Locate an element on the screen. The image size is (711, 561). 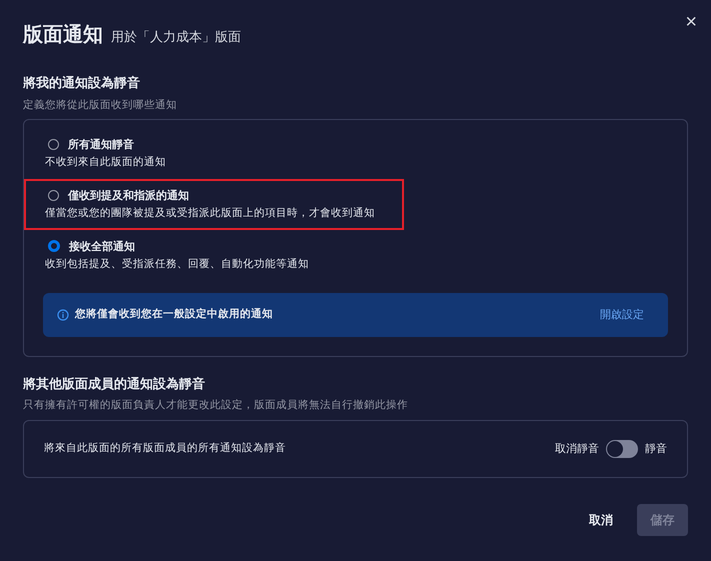
info-text: 您將僅會收到您在一般設定中啟用的通知 is located at coordinates (174, 314).